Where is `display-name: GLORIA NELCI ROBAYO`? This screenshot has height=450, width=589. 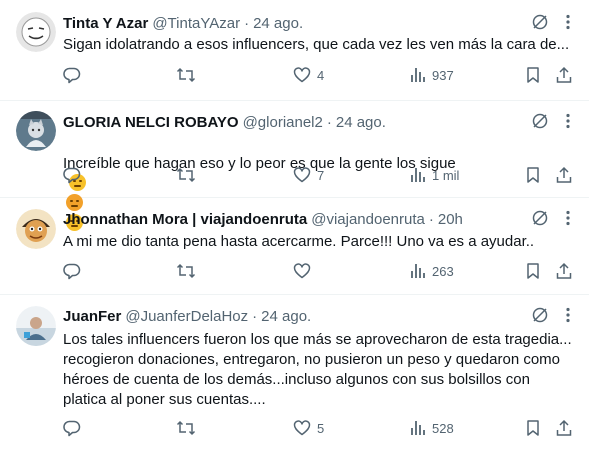
display-name: GLORIA NELCI ROBAYO is located at coordinates (151, 122).